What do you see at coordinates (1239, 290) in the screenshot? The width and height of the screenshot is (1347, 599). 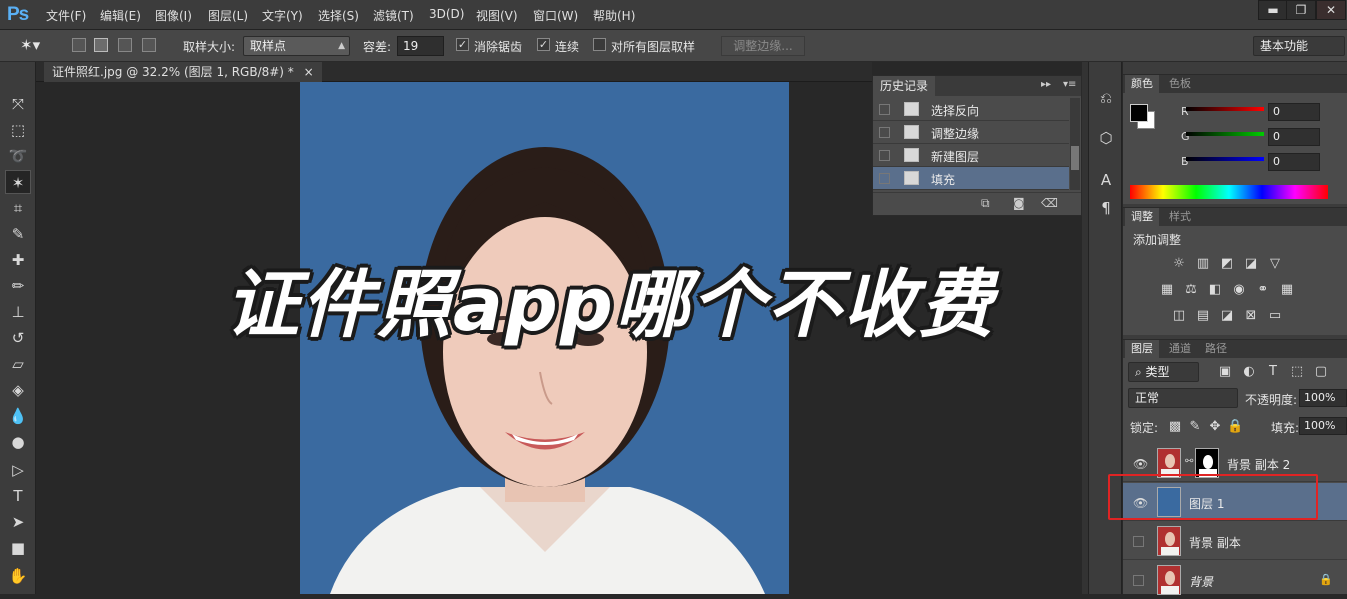 I see `photo-filter-icon: ◉` at bounding box center [1239, 290].